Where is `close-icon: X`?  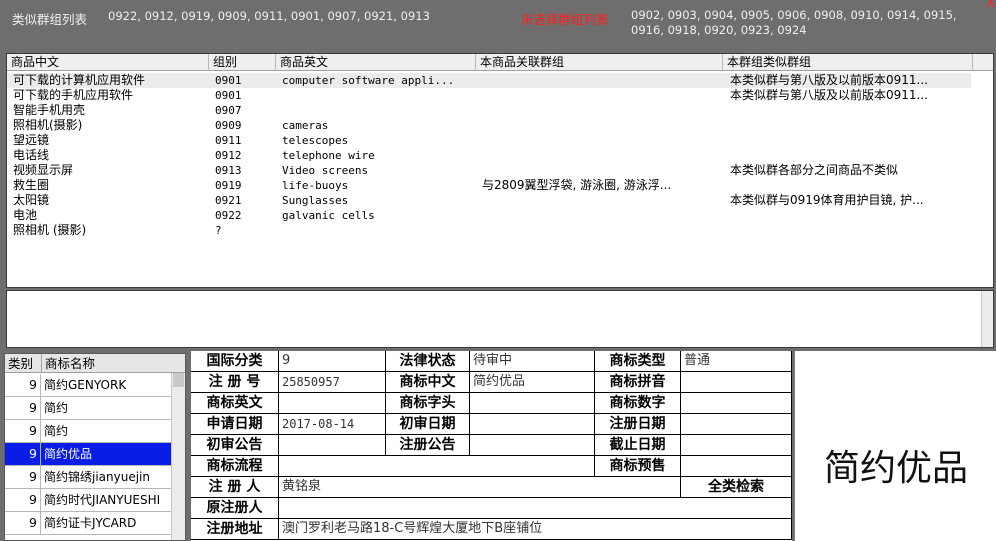
close-icon: X is located at coordinates (991, 5).